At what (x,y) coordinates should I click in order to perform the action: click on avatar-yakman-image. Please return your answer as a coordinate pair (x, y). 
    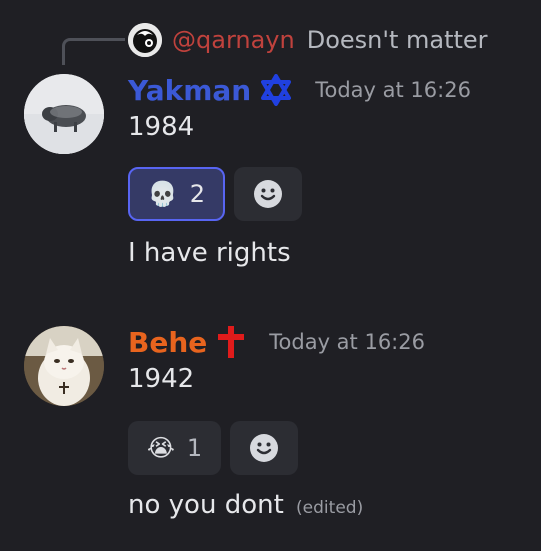
    Looking at the image, I should click on (64, 114).